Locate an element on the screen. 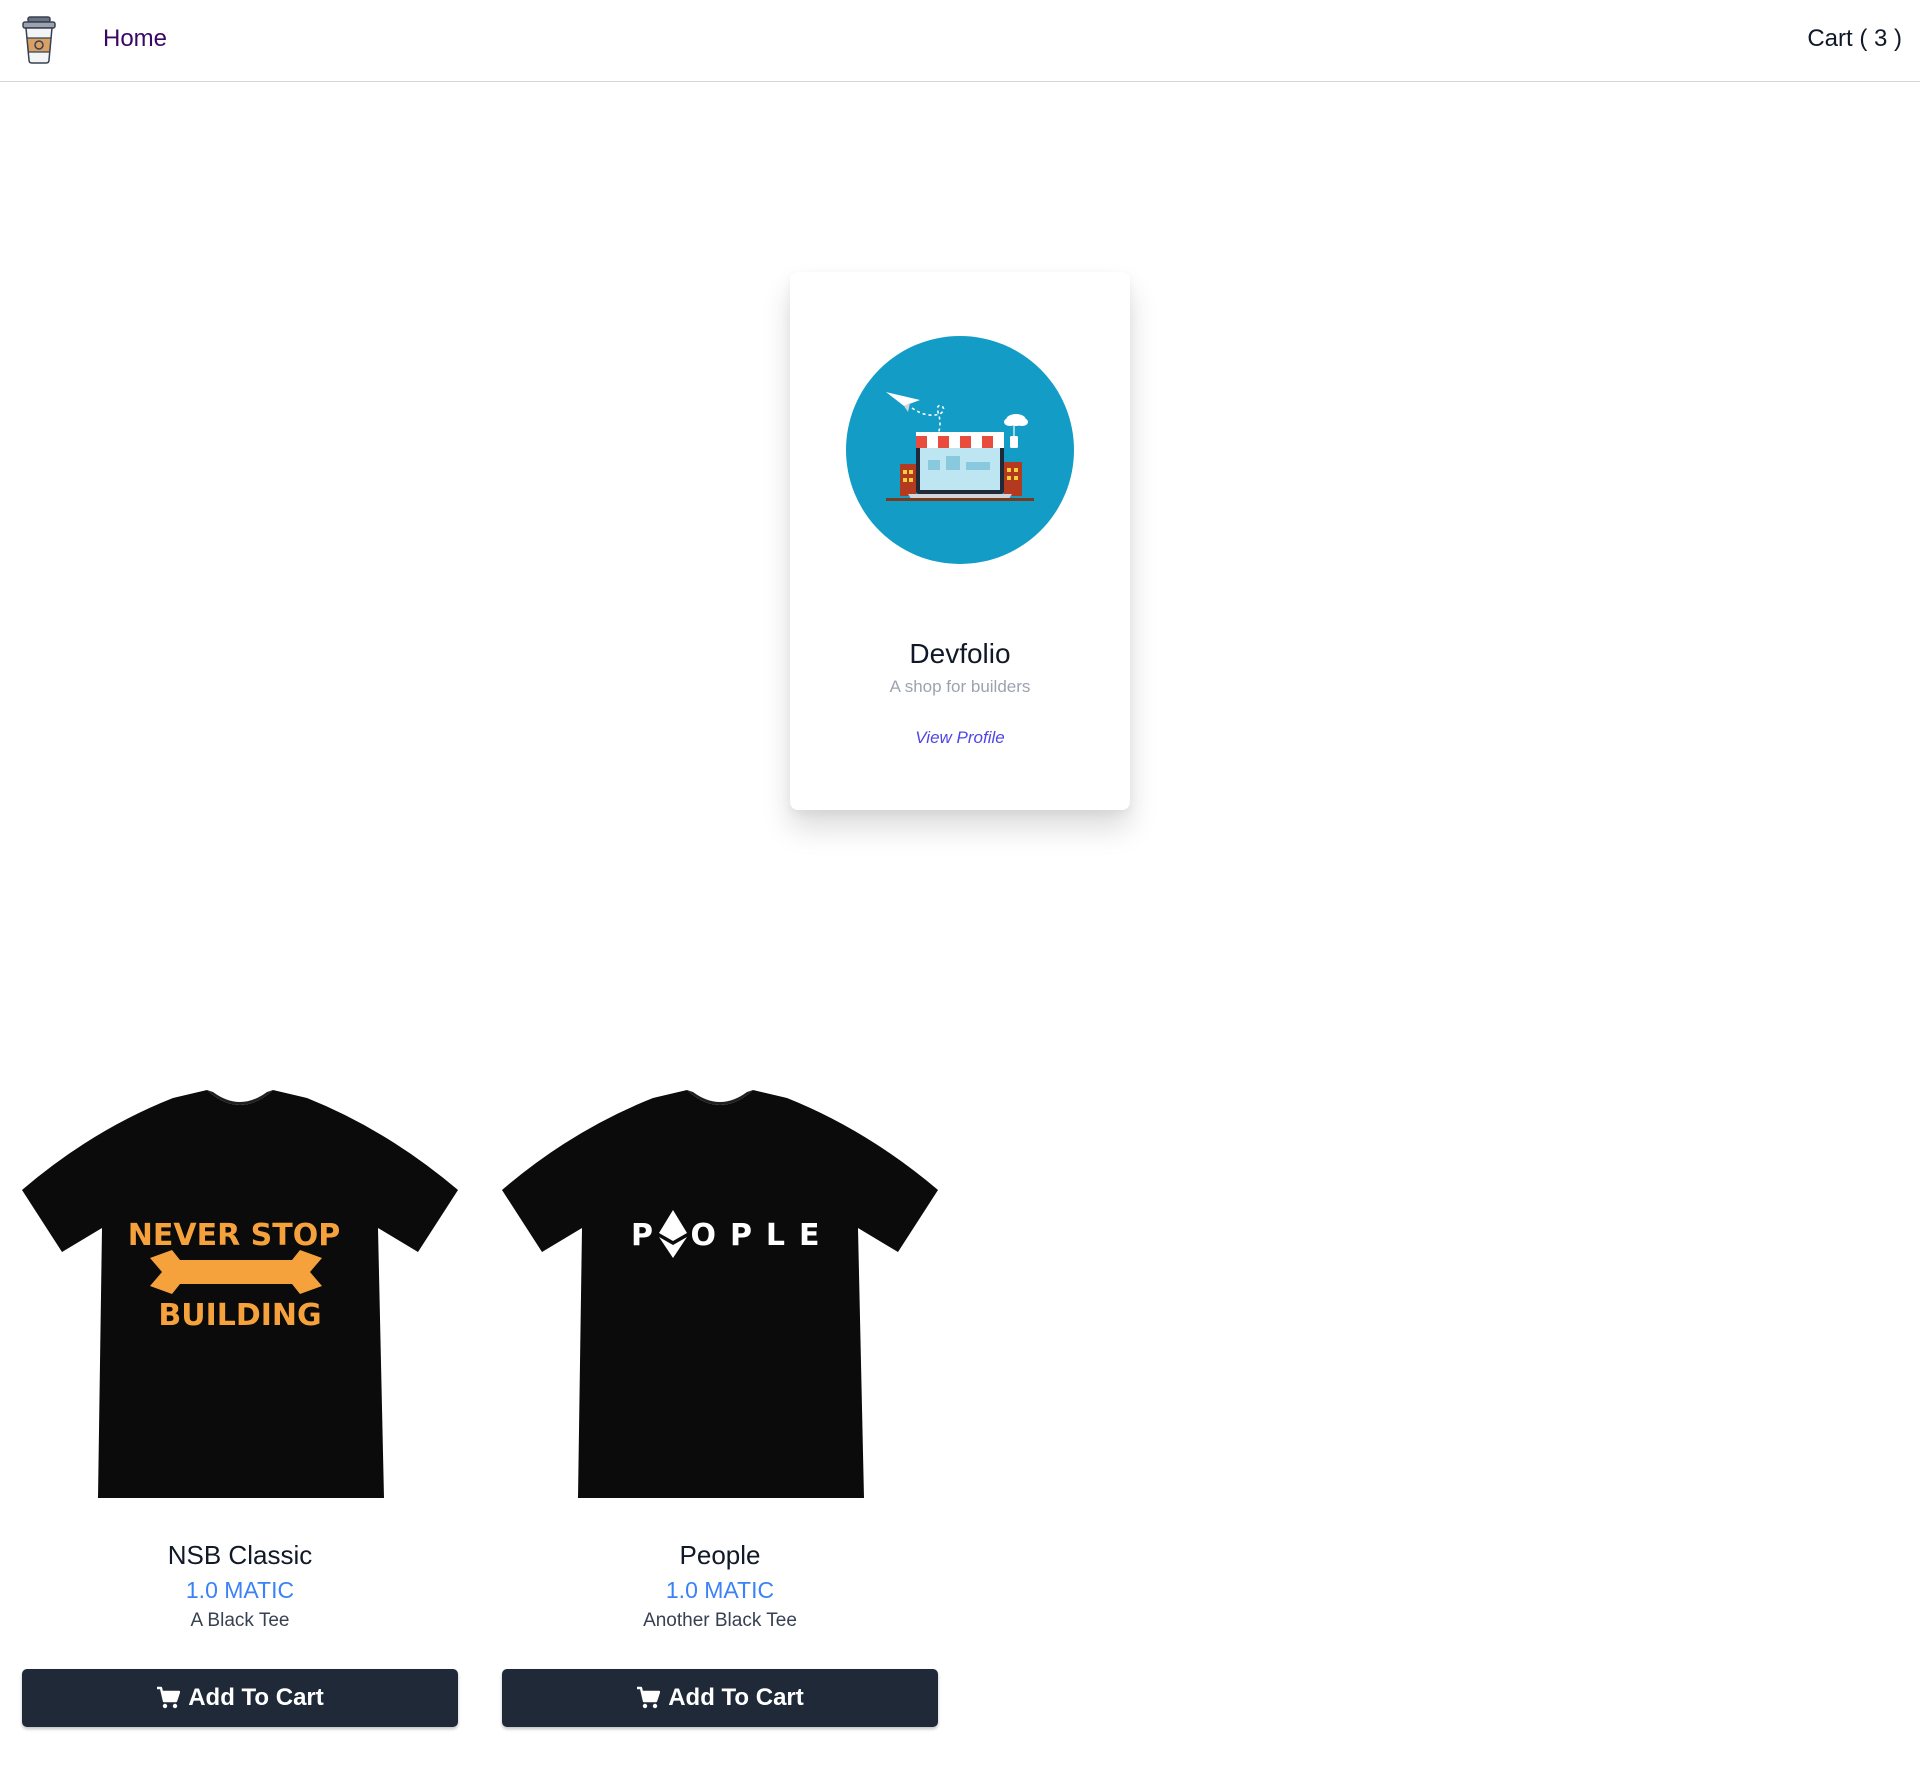  shop-name: Devfolio is located at coordinates (960, 653).